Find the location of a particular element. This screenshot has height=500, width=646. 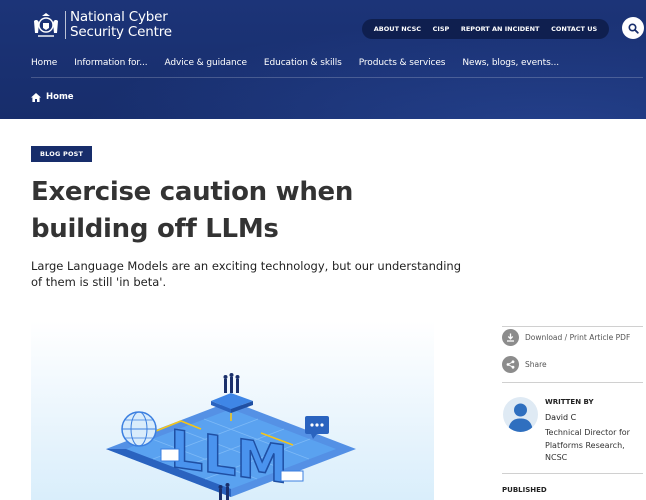

person-icon is located at coordinates (520, 417).